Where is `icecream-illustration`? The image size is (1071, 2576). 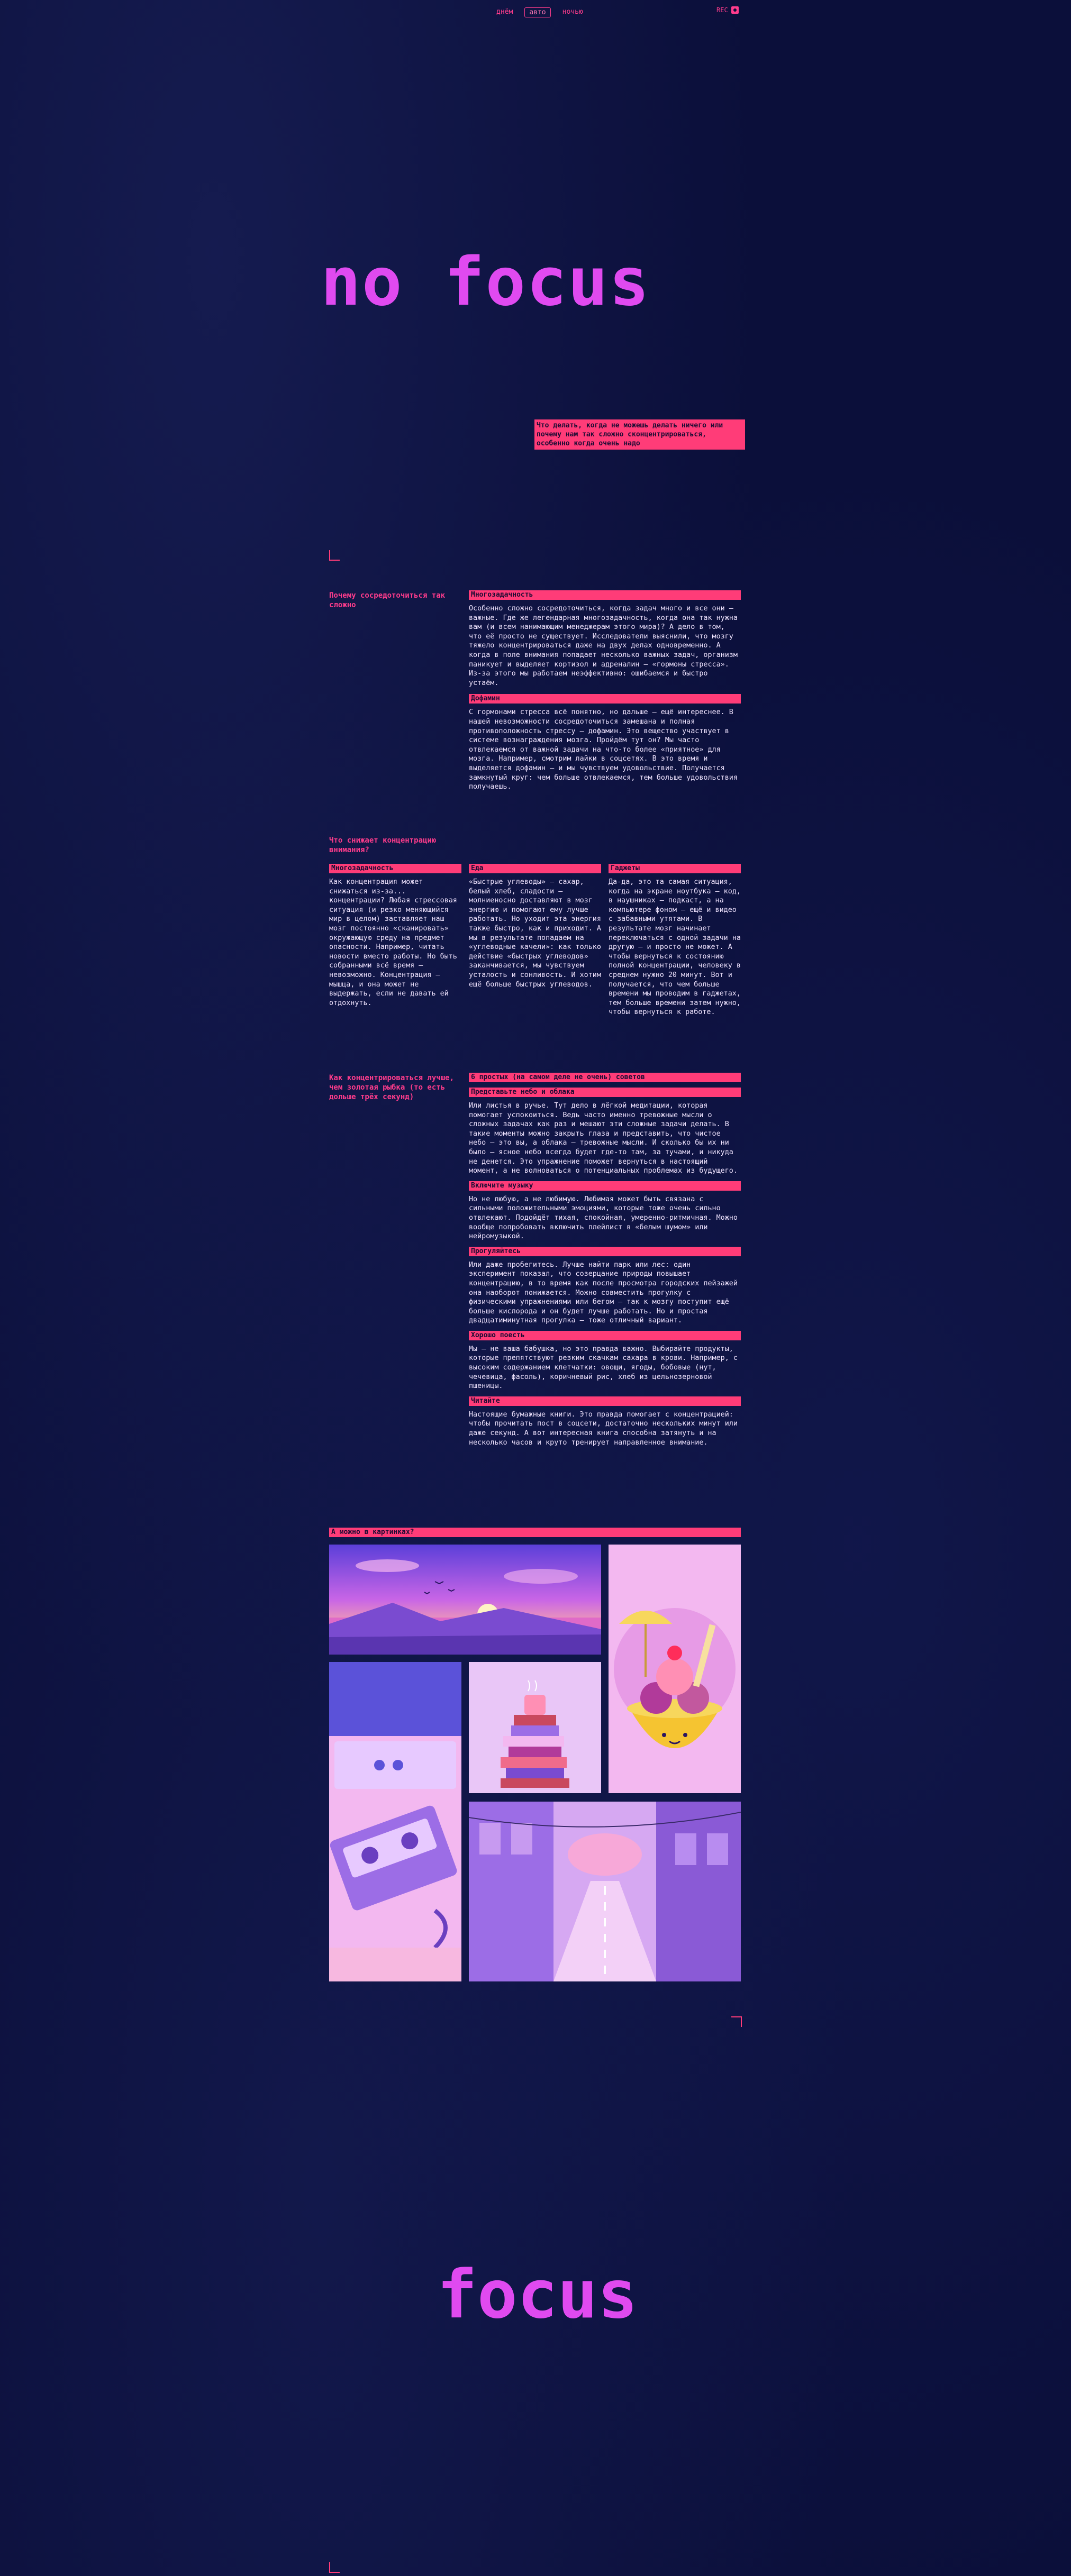
icecream-illustration is located at coordinates (675, 1669).